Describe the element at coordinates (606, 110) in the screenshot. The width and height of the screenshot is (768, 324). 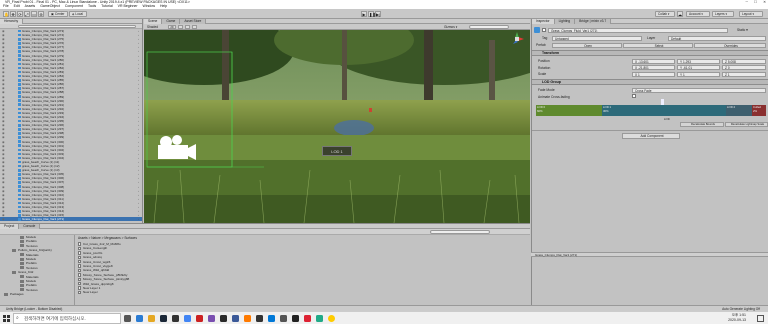
I see `lod-band-1-pct: 30%` at that location.